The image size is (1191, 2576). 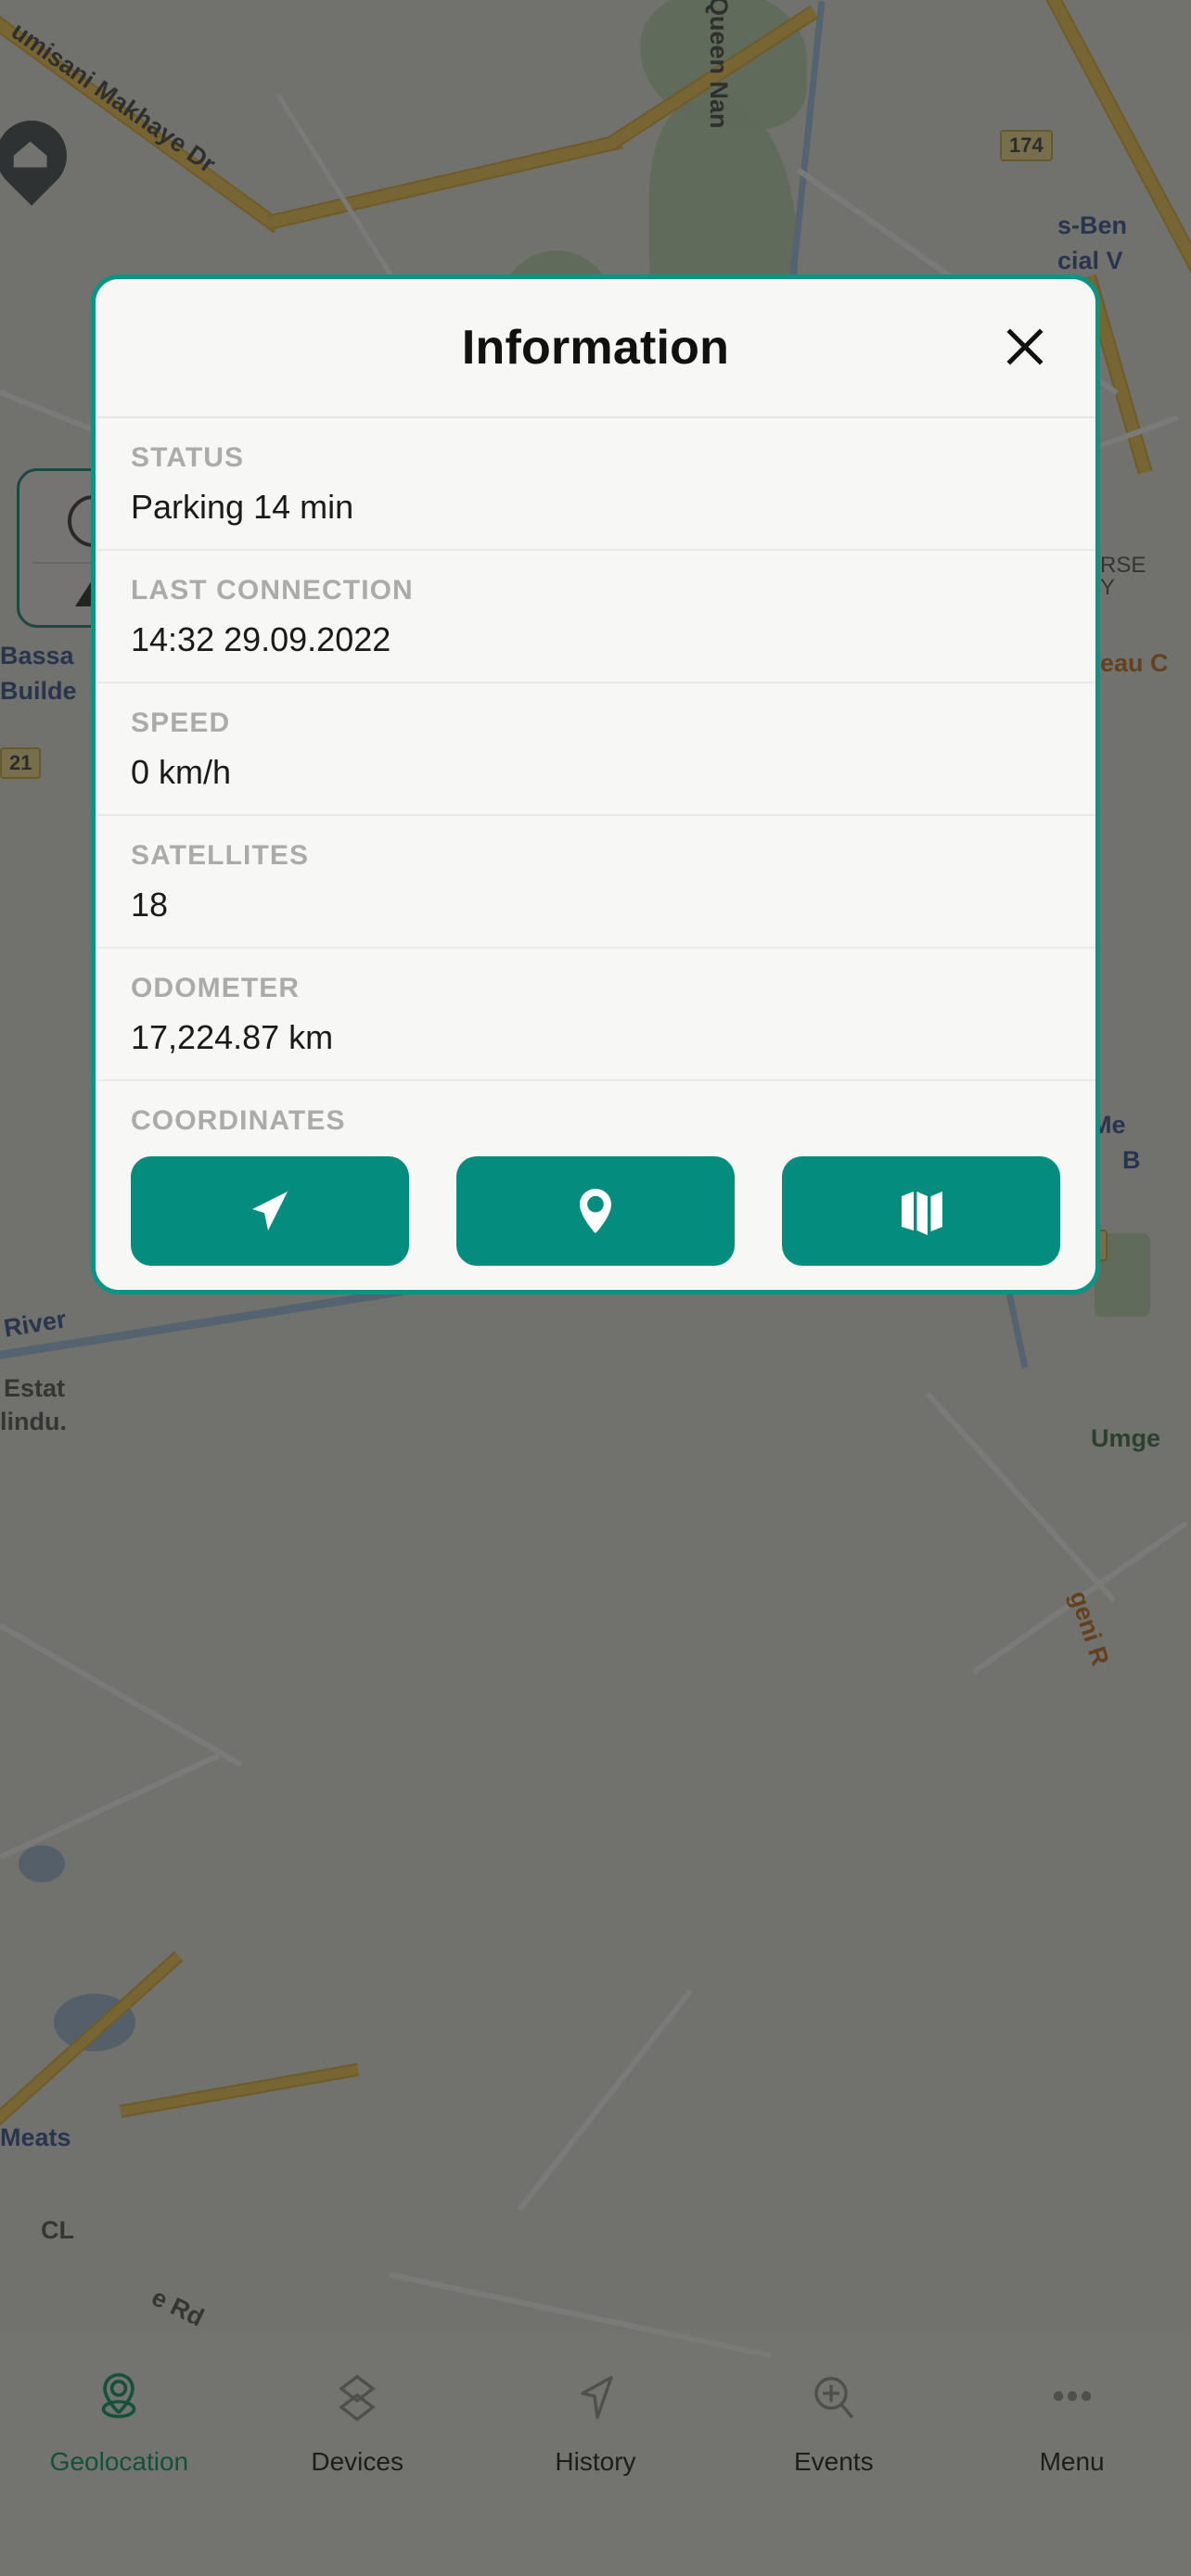 I want to click on map-pin-icon, so click(x=595, y=1211).